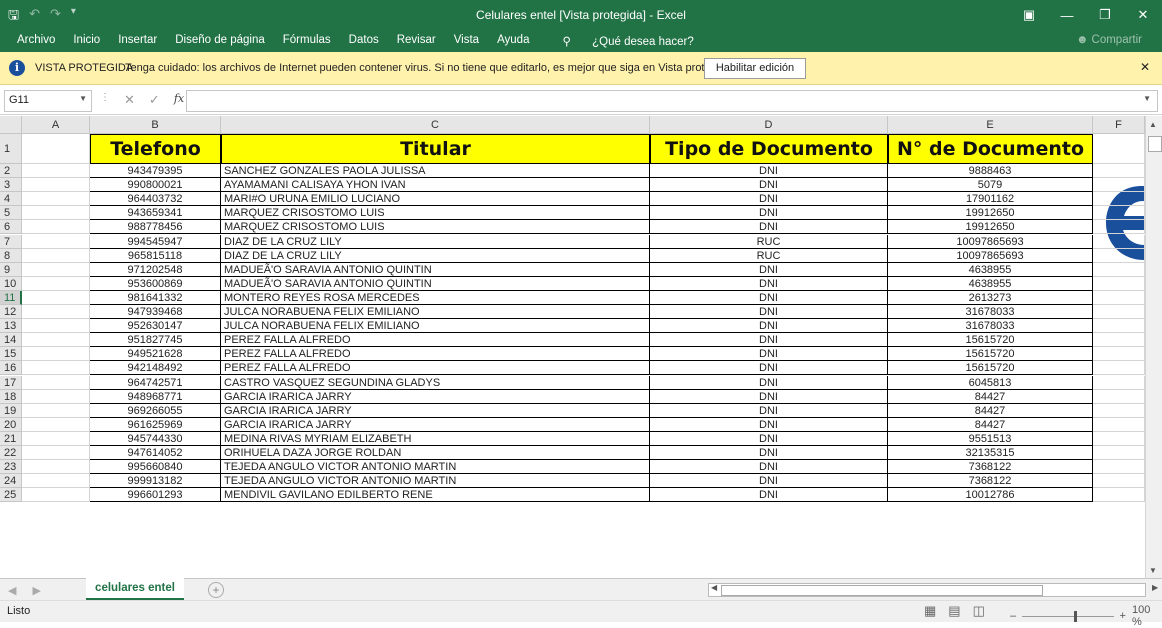 This screenshot has height=628, width=1162. What do you see at coordinates (12, 590) in the screenshot?
I see `sheet-prev-icon: ◀` at bounding box center [12, 590].